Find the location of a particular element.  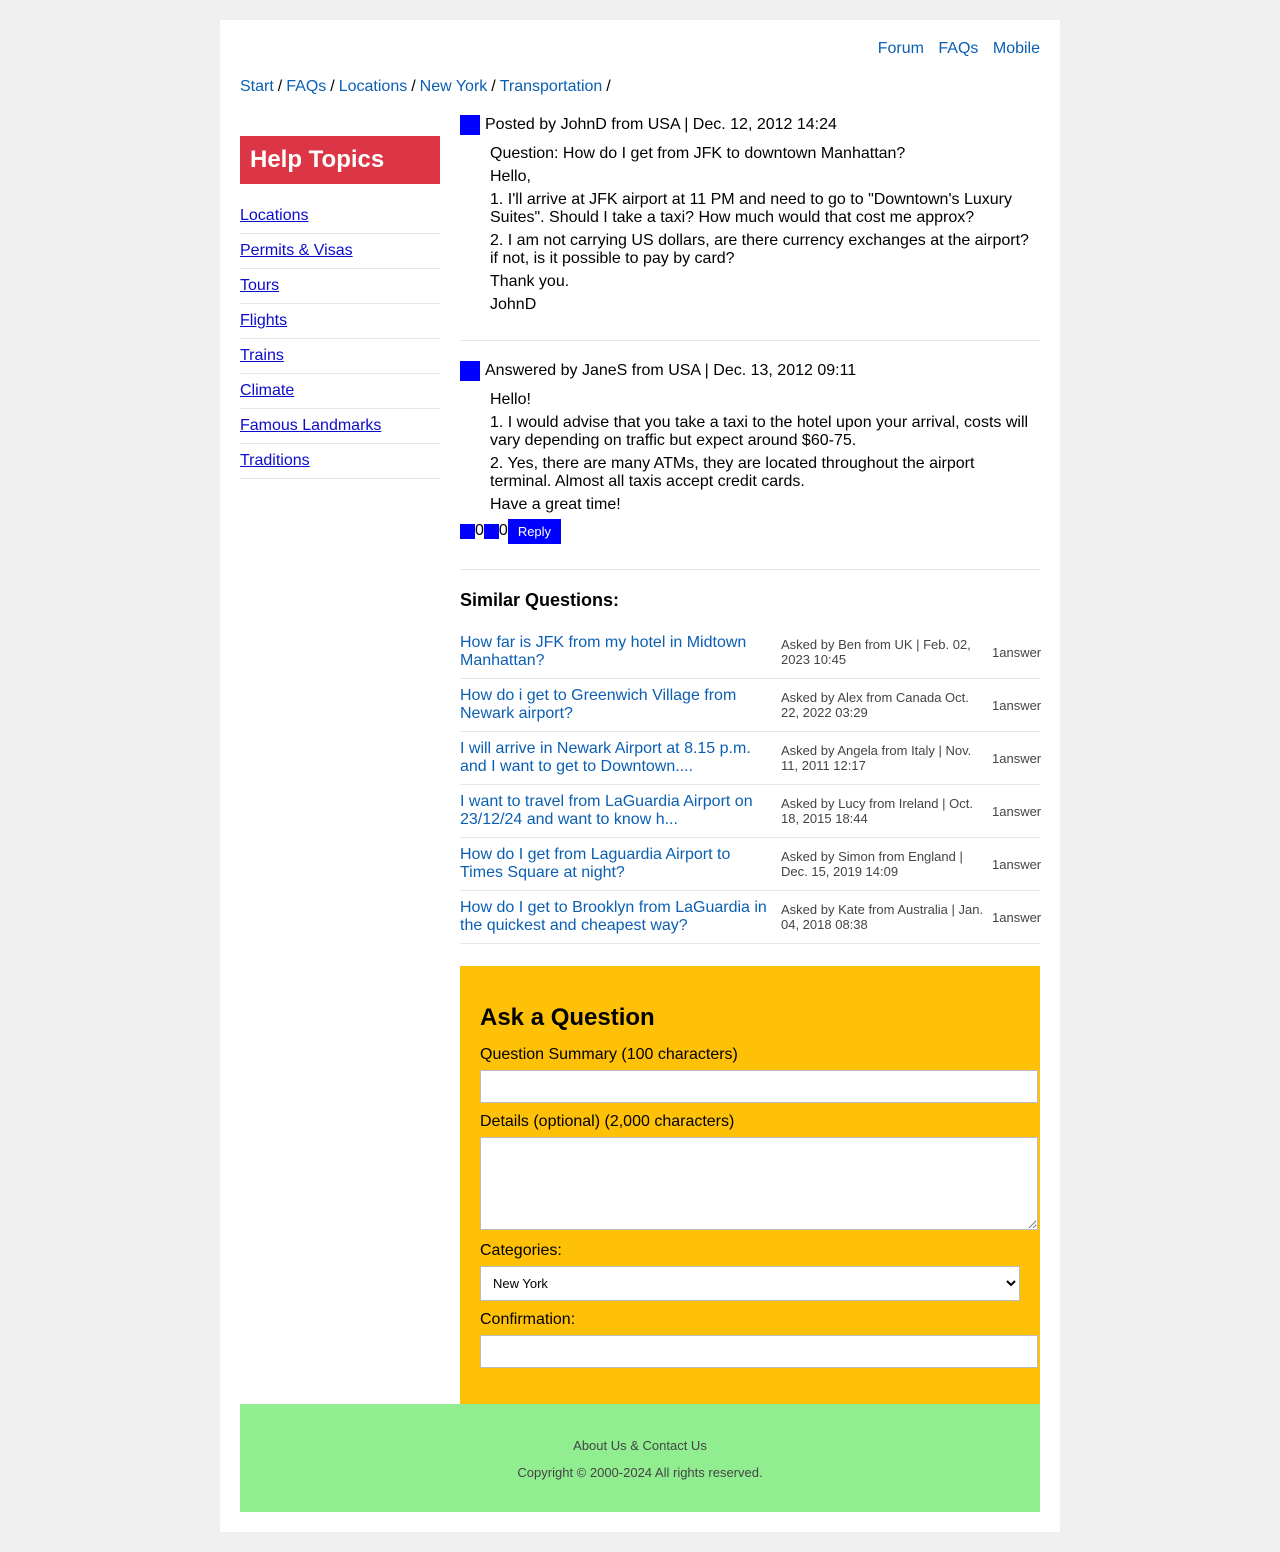

breadcrumb-start: Start is located at coordinates (257, 86).